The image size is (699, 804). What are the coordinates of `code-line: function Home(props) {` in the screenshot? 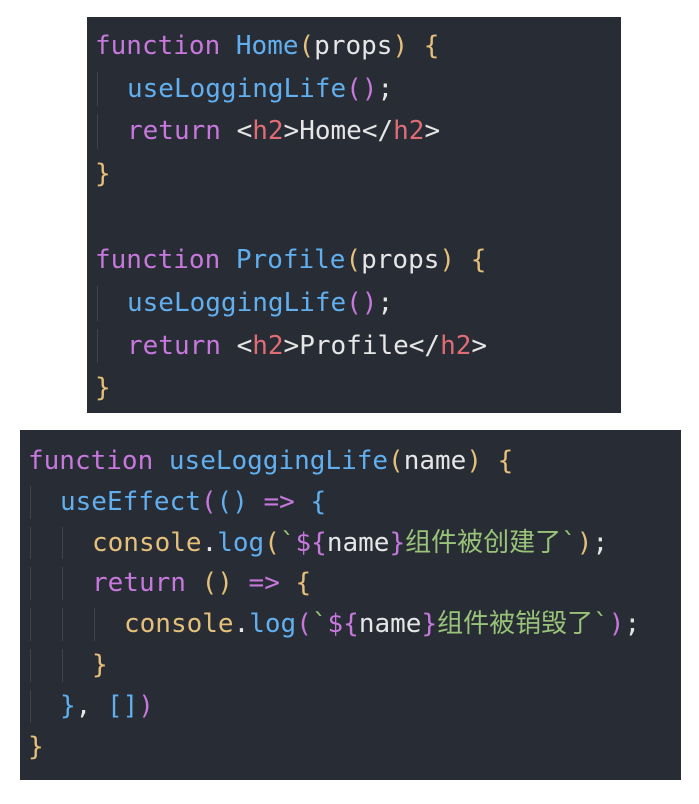 It's located at (267, 46).